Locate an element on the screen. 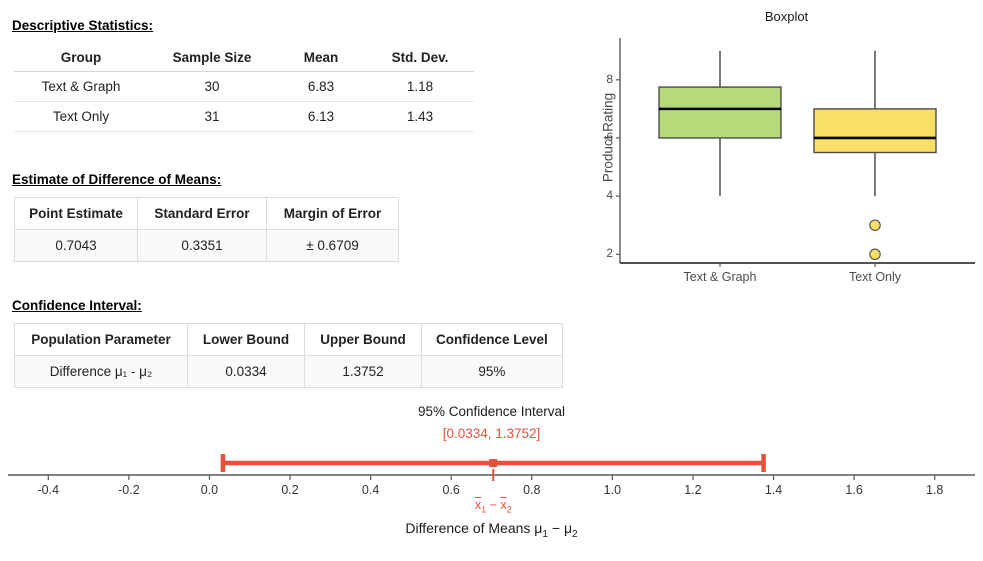  ci-axis-tick-label: 0.6 is located at coordinates (451, 490).